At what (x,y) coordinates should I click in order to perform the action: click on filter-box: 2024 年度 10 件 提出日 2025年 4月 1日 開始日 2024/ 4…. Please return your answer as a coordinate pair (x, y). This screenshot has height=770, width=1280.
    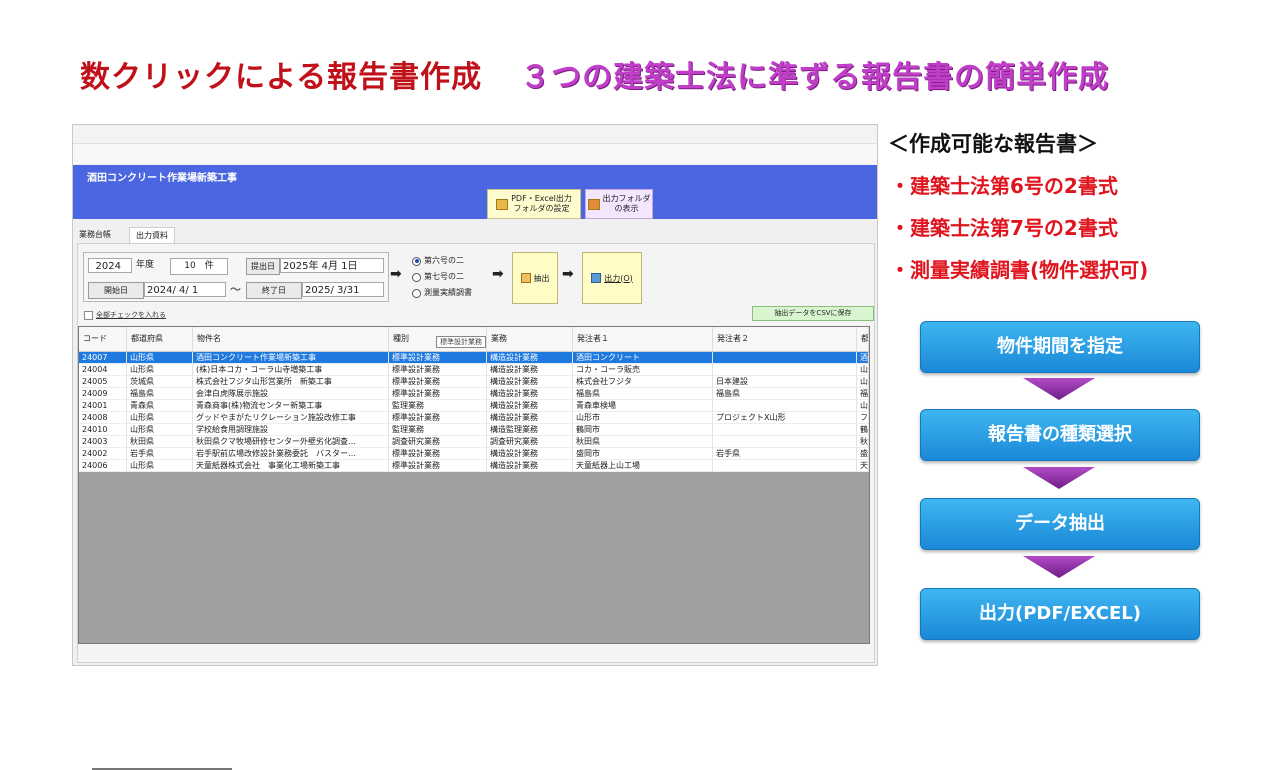
    Looking at the image, I should click on (236, 277).